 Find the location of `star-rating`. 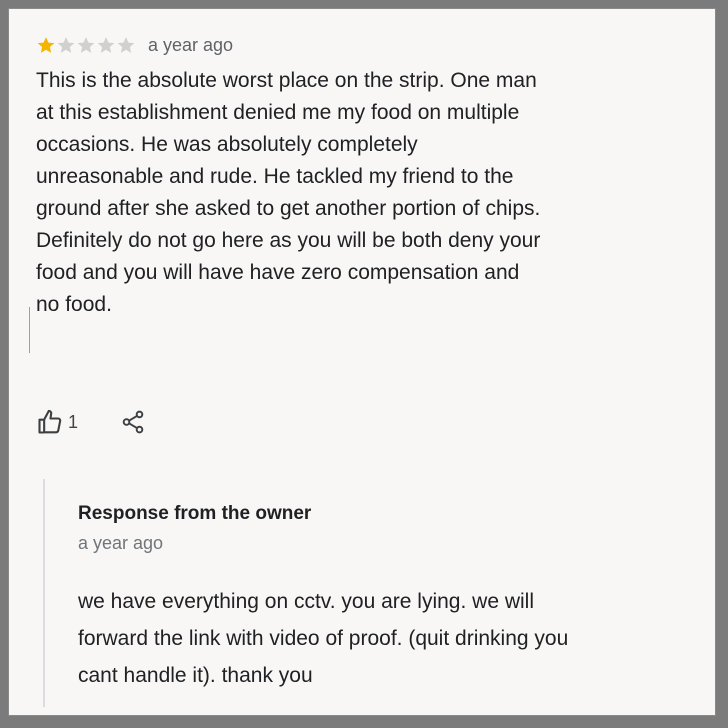

star-rating is located at coordinates (86, 45).